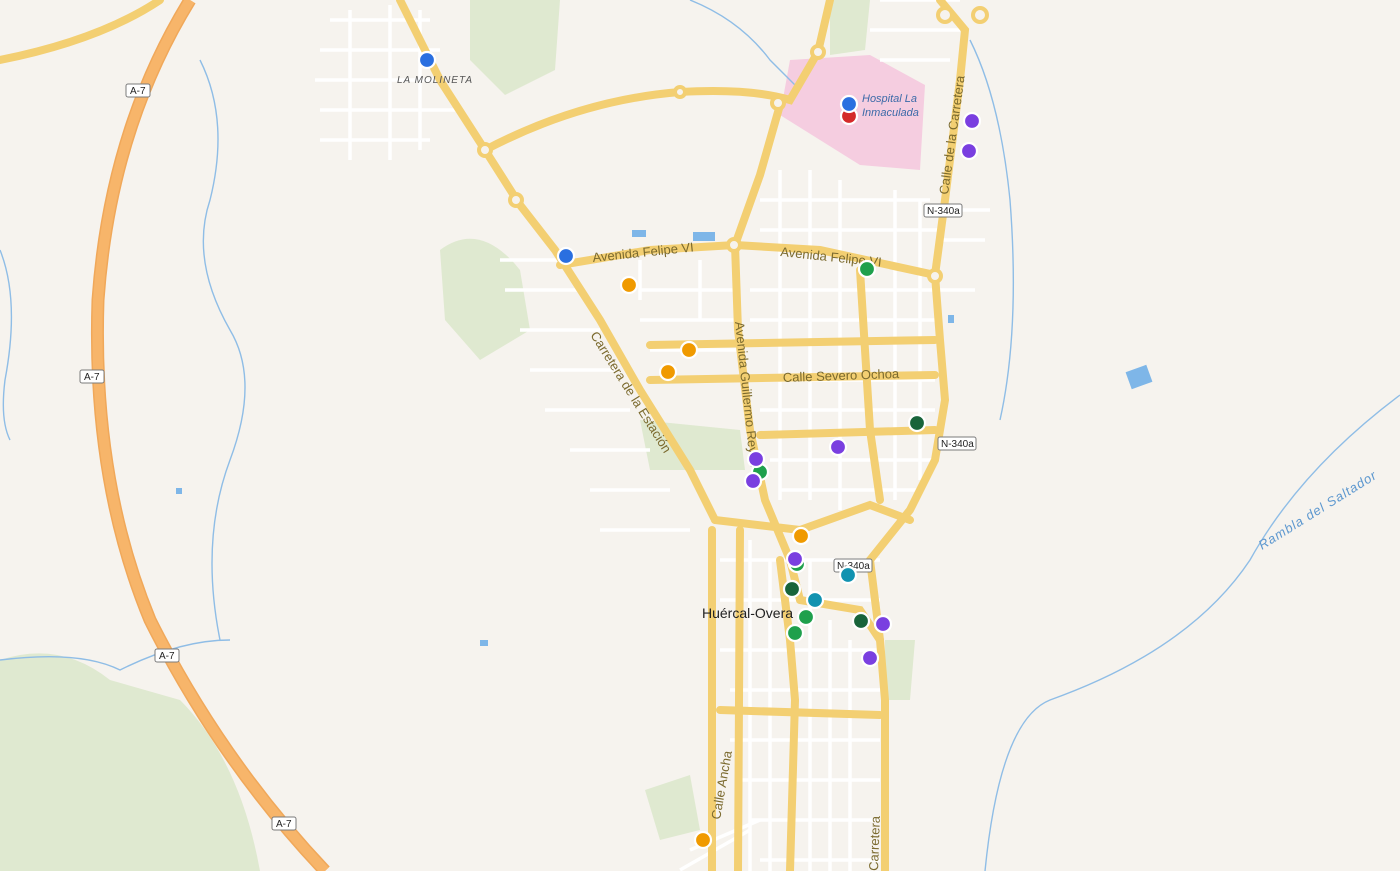 The height and width of the screenshot is (871, 1400). What do you see at coordinates (435, 80) in the screenshot?
I see `place-label-molineta: LA MOLINETA` at bounding box center [435, 80].